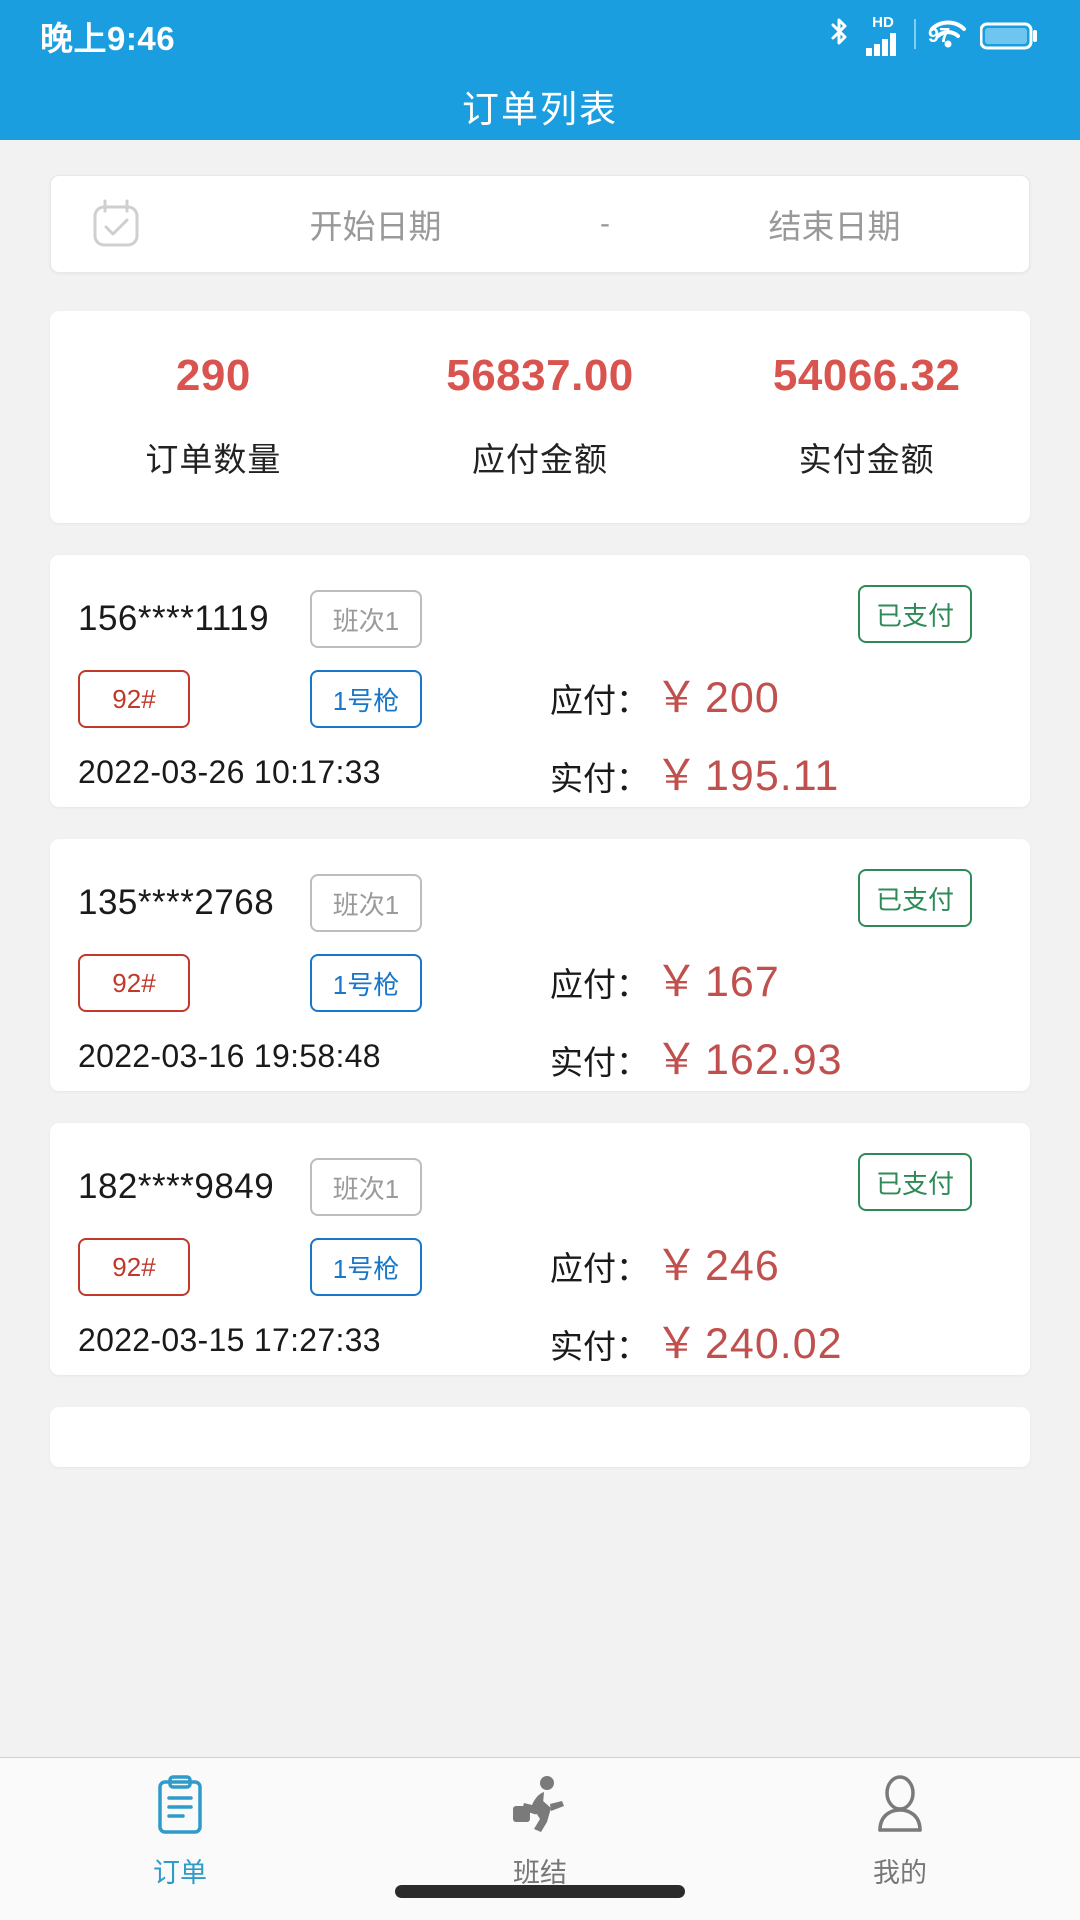 The width and height of the screenshot is (1080, 1920). What do you see at coordinates (834, 224) in the screenshot?
I see `end-date-input: 结束日期` at bounding box center [834, 224].